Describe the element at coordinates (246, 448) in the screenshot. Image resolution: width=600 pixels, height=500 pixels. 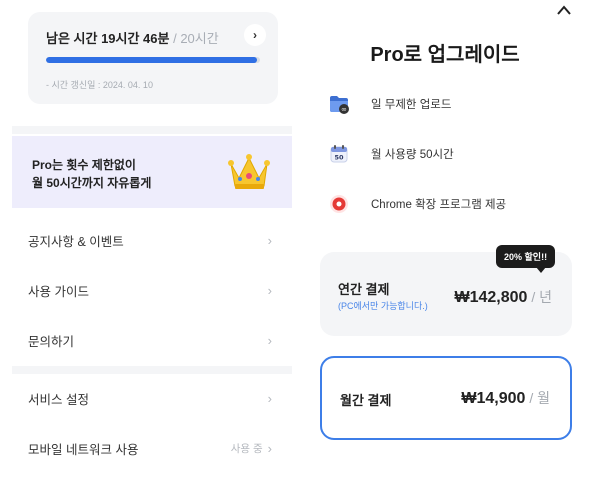
I see `mobile-network-status: 사용 중` at that location.